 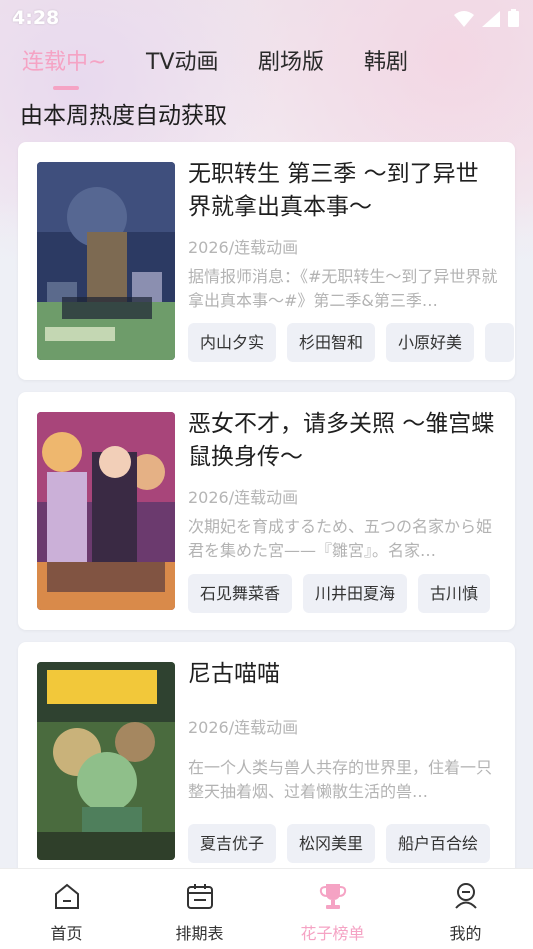 I want to click on nav-ranking-label: 花子榜单, so click(x=332, y=933).